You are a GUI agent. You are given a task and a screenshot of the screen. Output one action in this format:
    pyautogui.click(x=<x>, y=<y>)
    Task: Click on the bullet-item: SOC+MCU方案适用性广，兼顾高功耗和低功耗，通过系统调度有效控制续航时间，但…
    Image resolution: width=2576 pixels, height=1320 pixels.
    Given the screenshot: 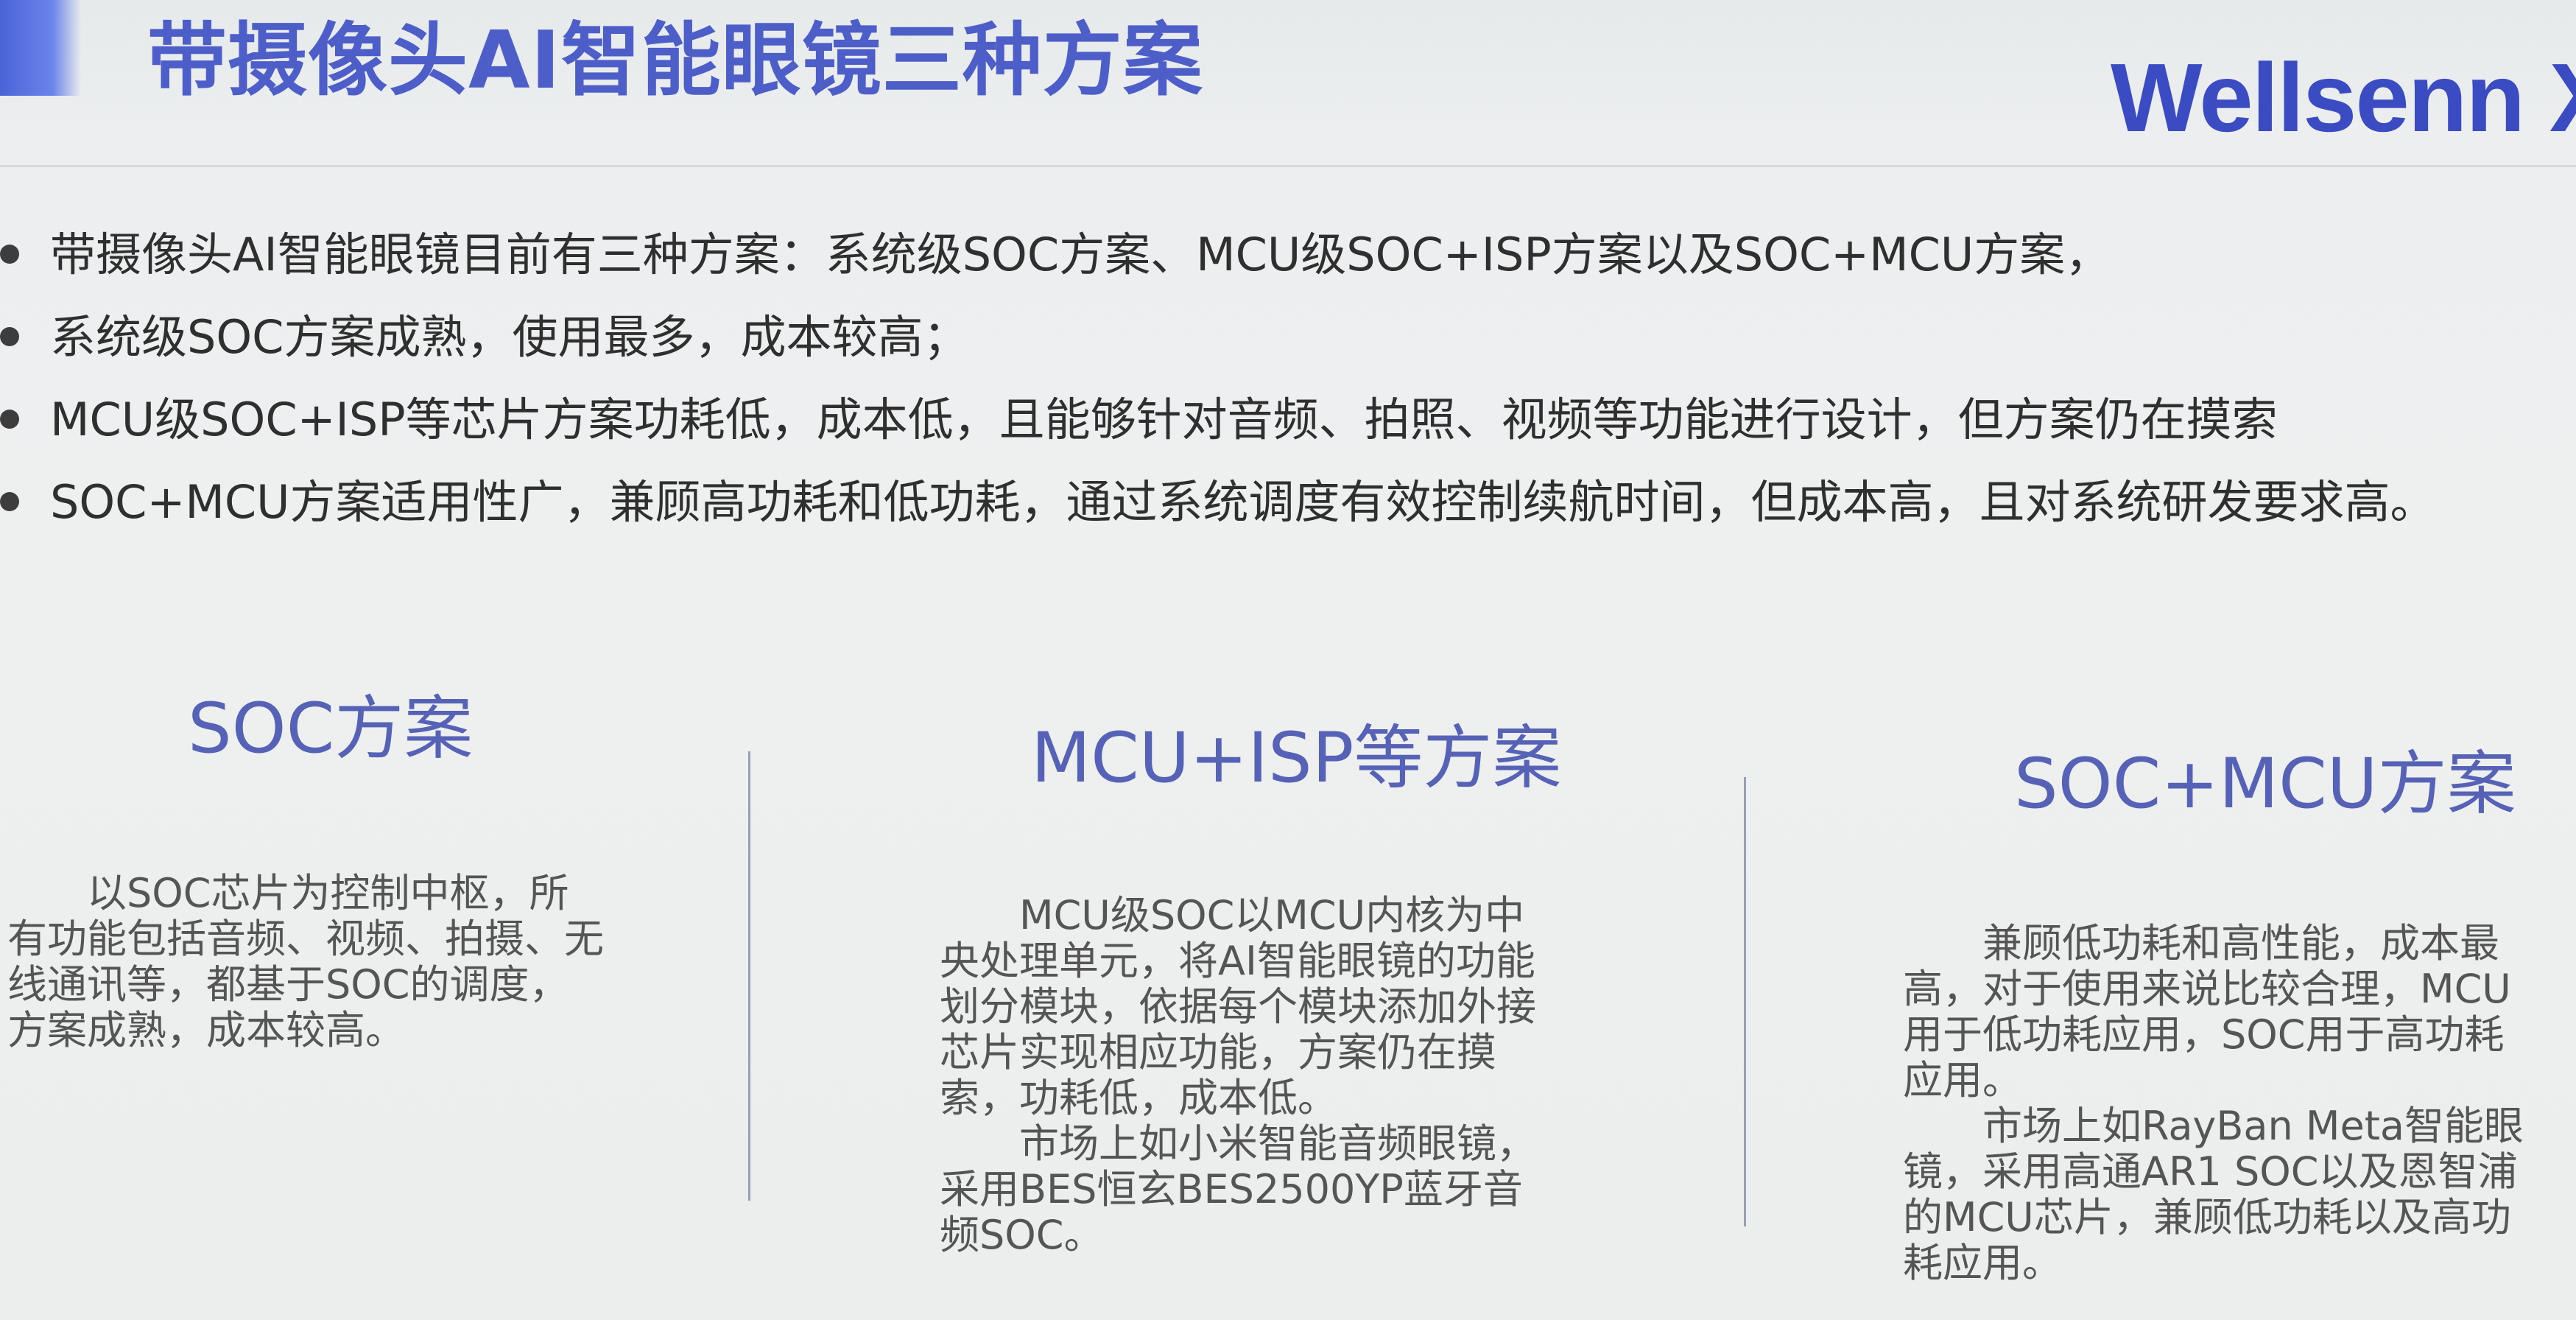 What is the action you would take?
    pyautogui.click(x=1218, y=503)
    